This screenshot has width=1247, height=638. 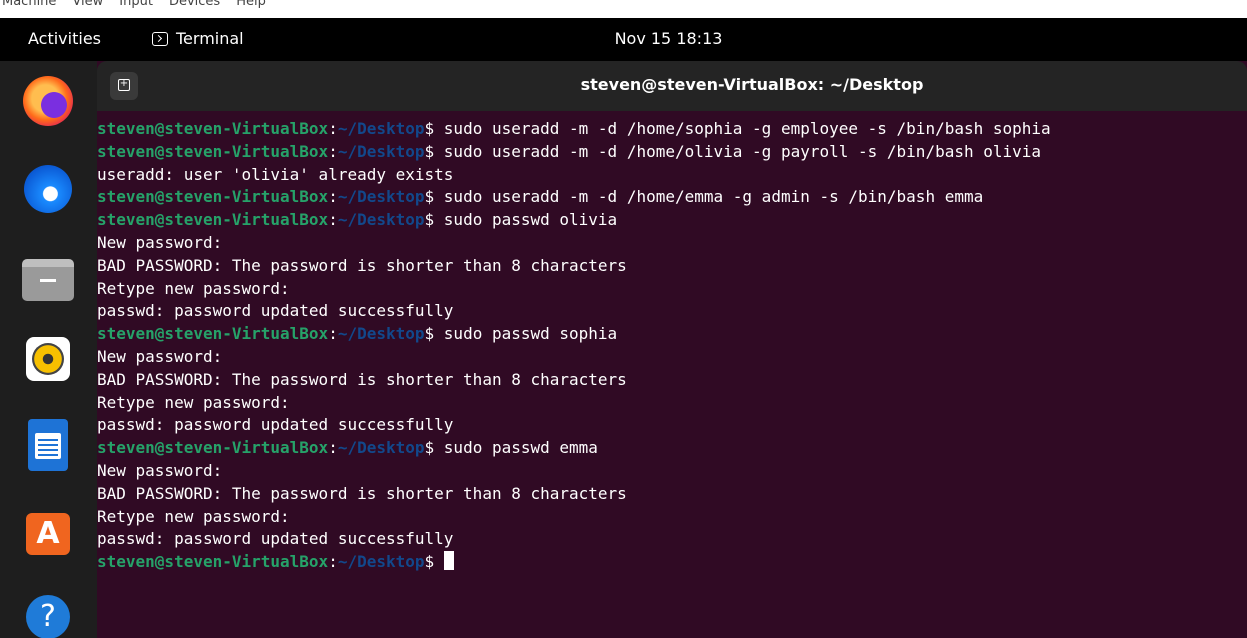 I want to click on gnome-top-bar: Activities Terminal Nov 15 18:13, so click(x=623, y=39).